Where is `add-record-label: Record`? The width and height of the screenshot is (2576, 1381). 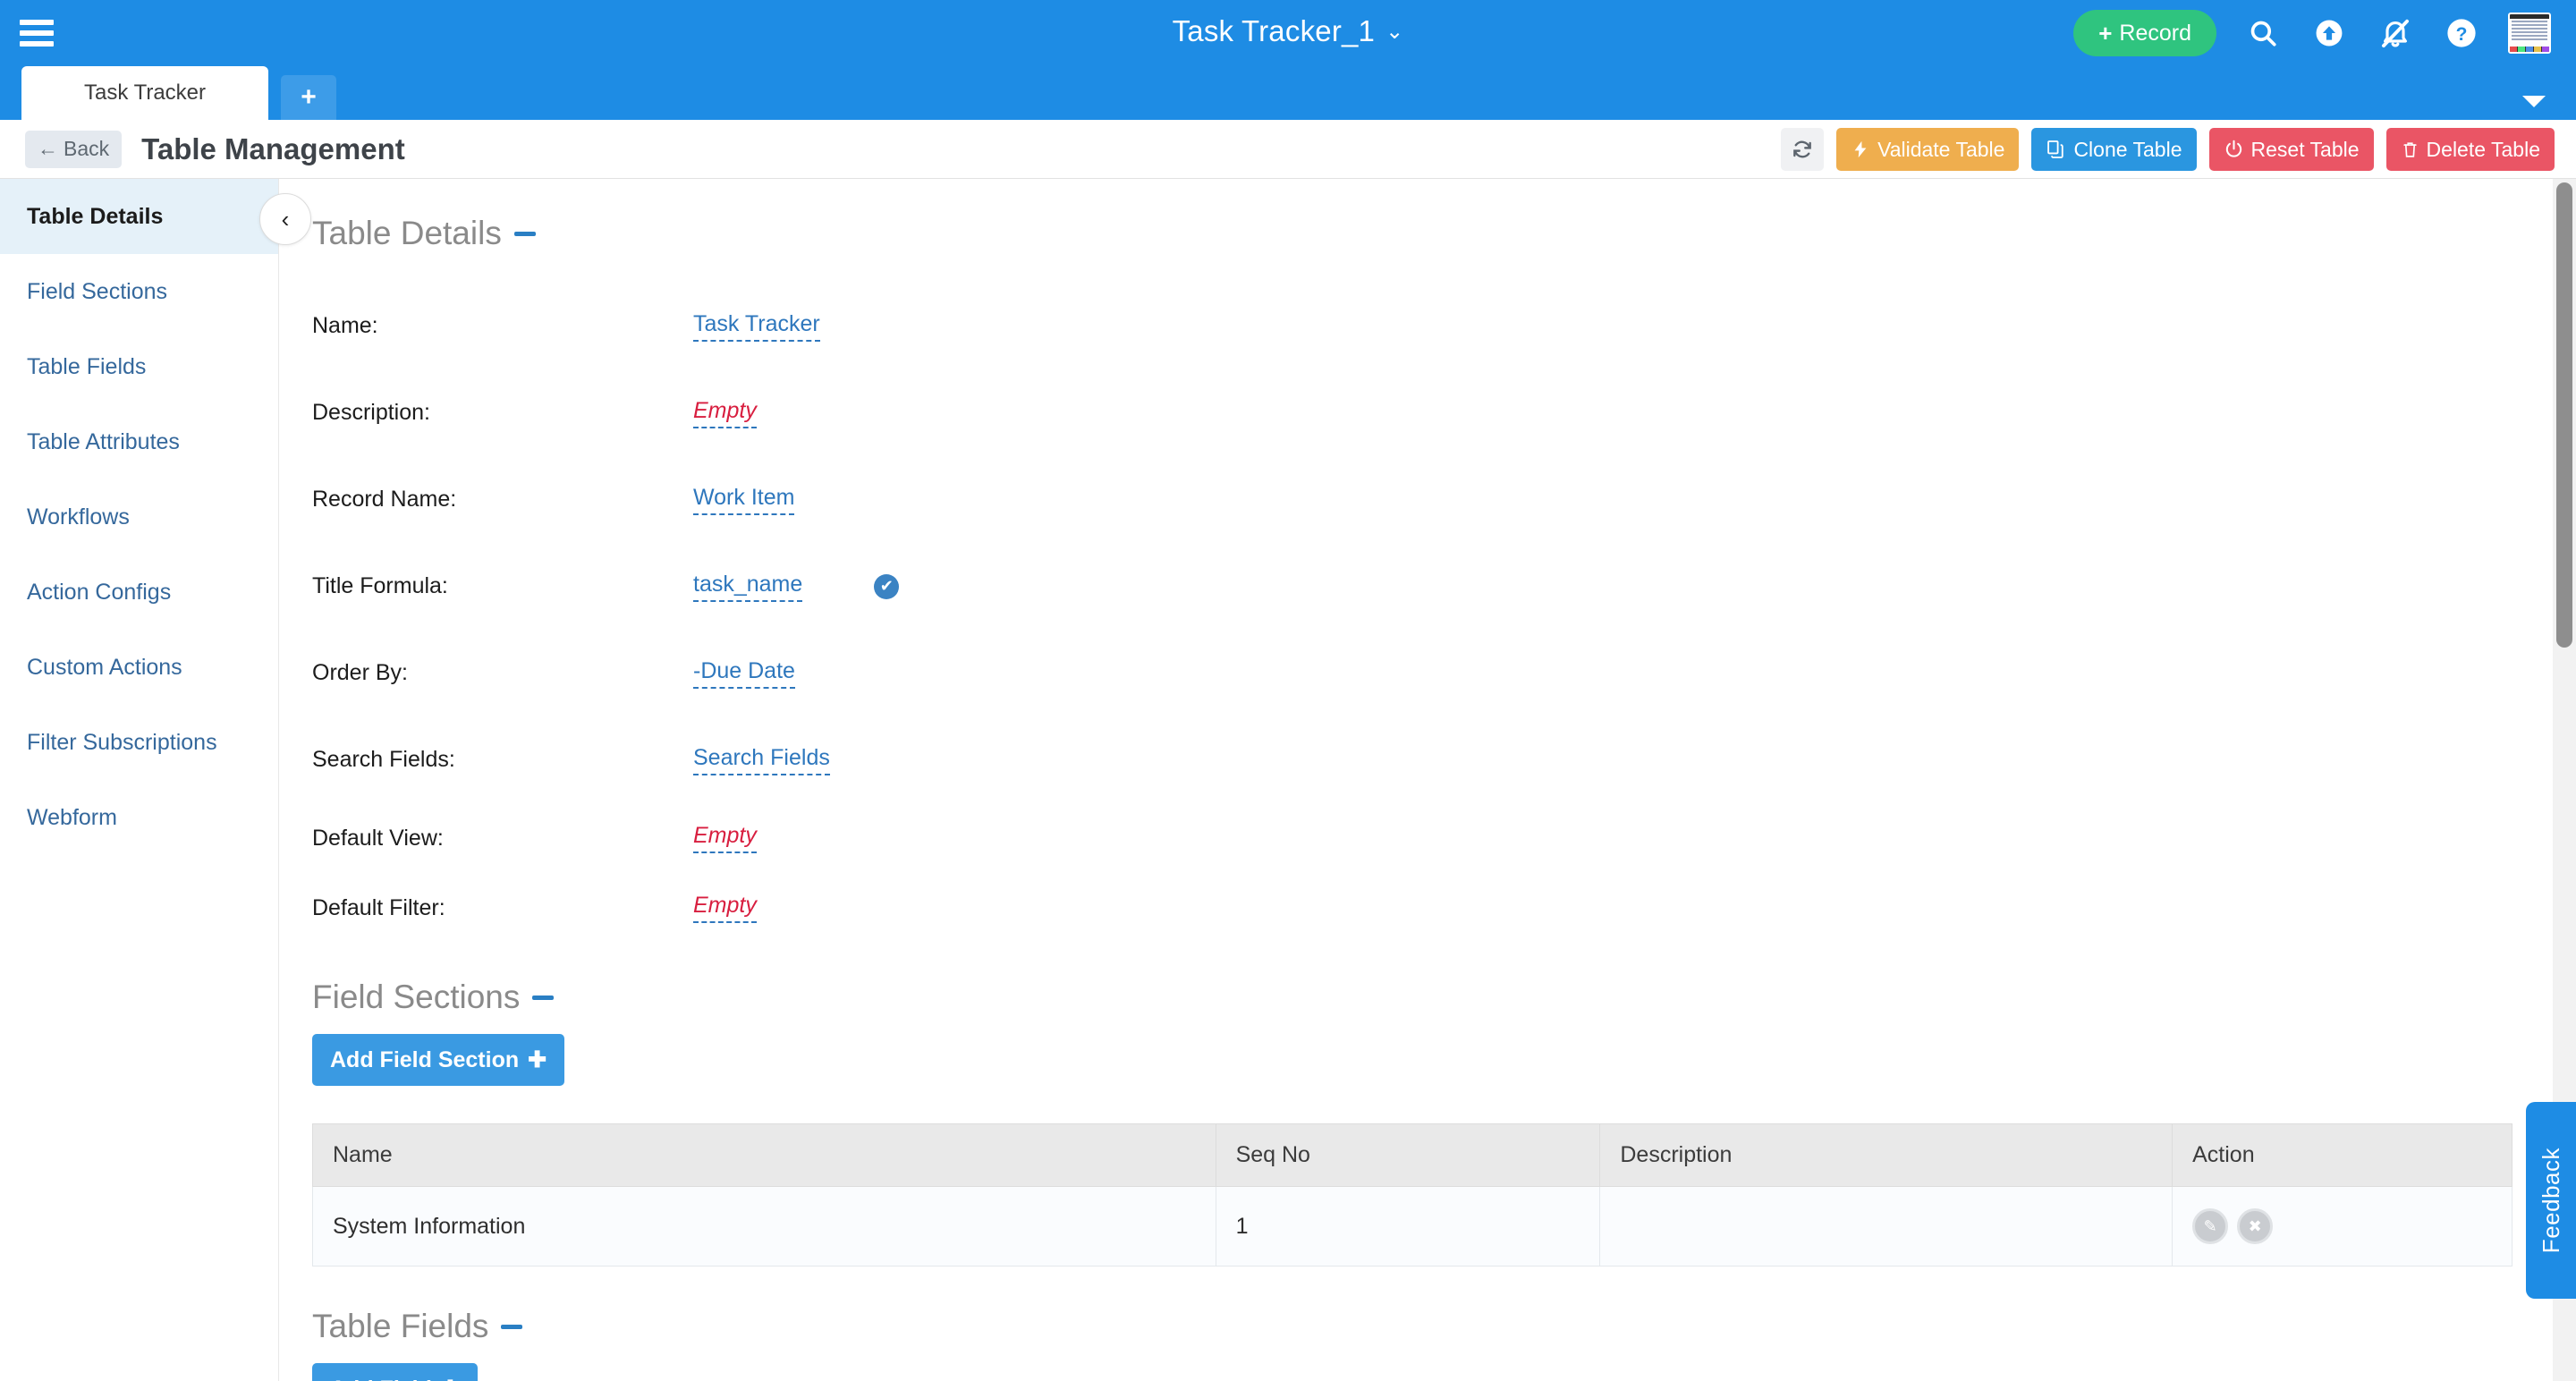
add-record-label: Record is located at coordinates (2155, 33).